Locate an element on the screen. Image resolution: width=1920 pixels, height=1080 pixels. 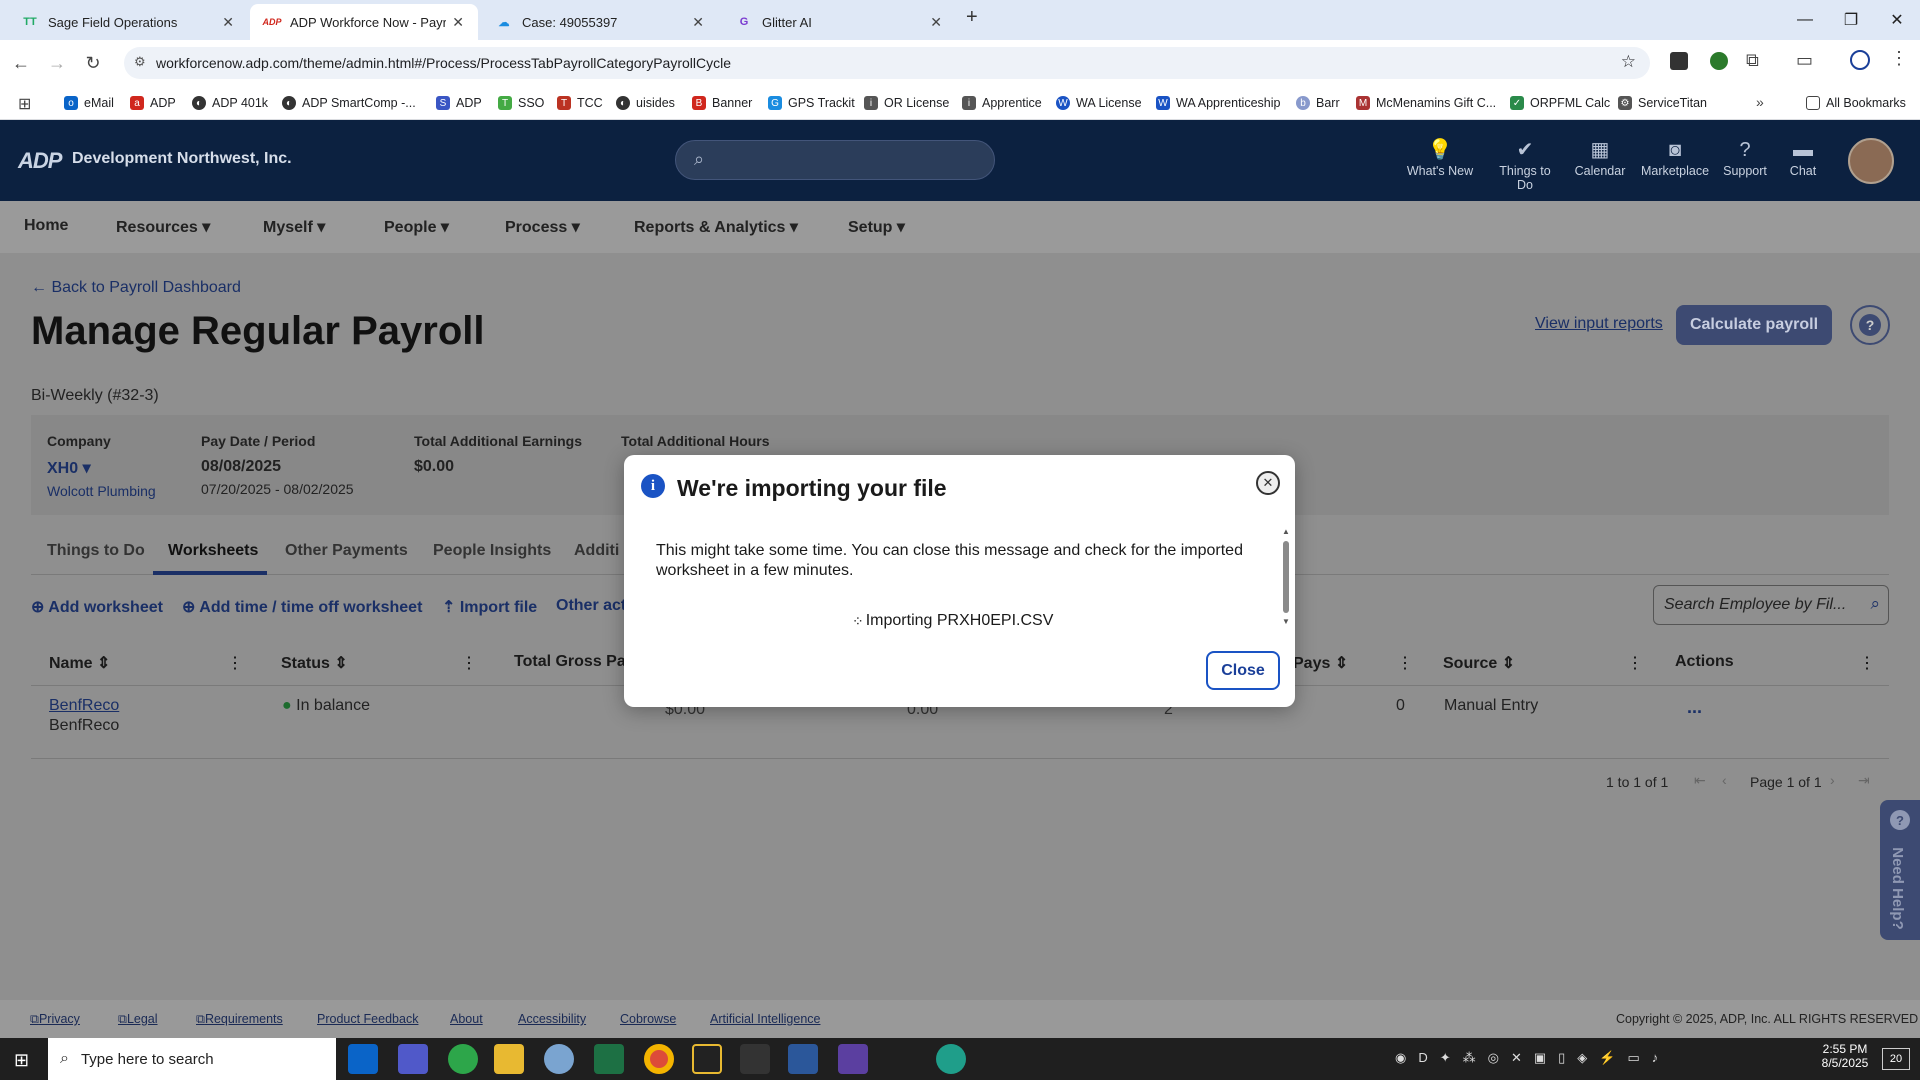
prev-page-icon: ‹ is located at coordinates (1724, 780).